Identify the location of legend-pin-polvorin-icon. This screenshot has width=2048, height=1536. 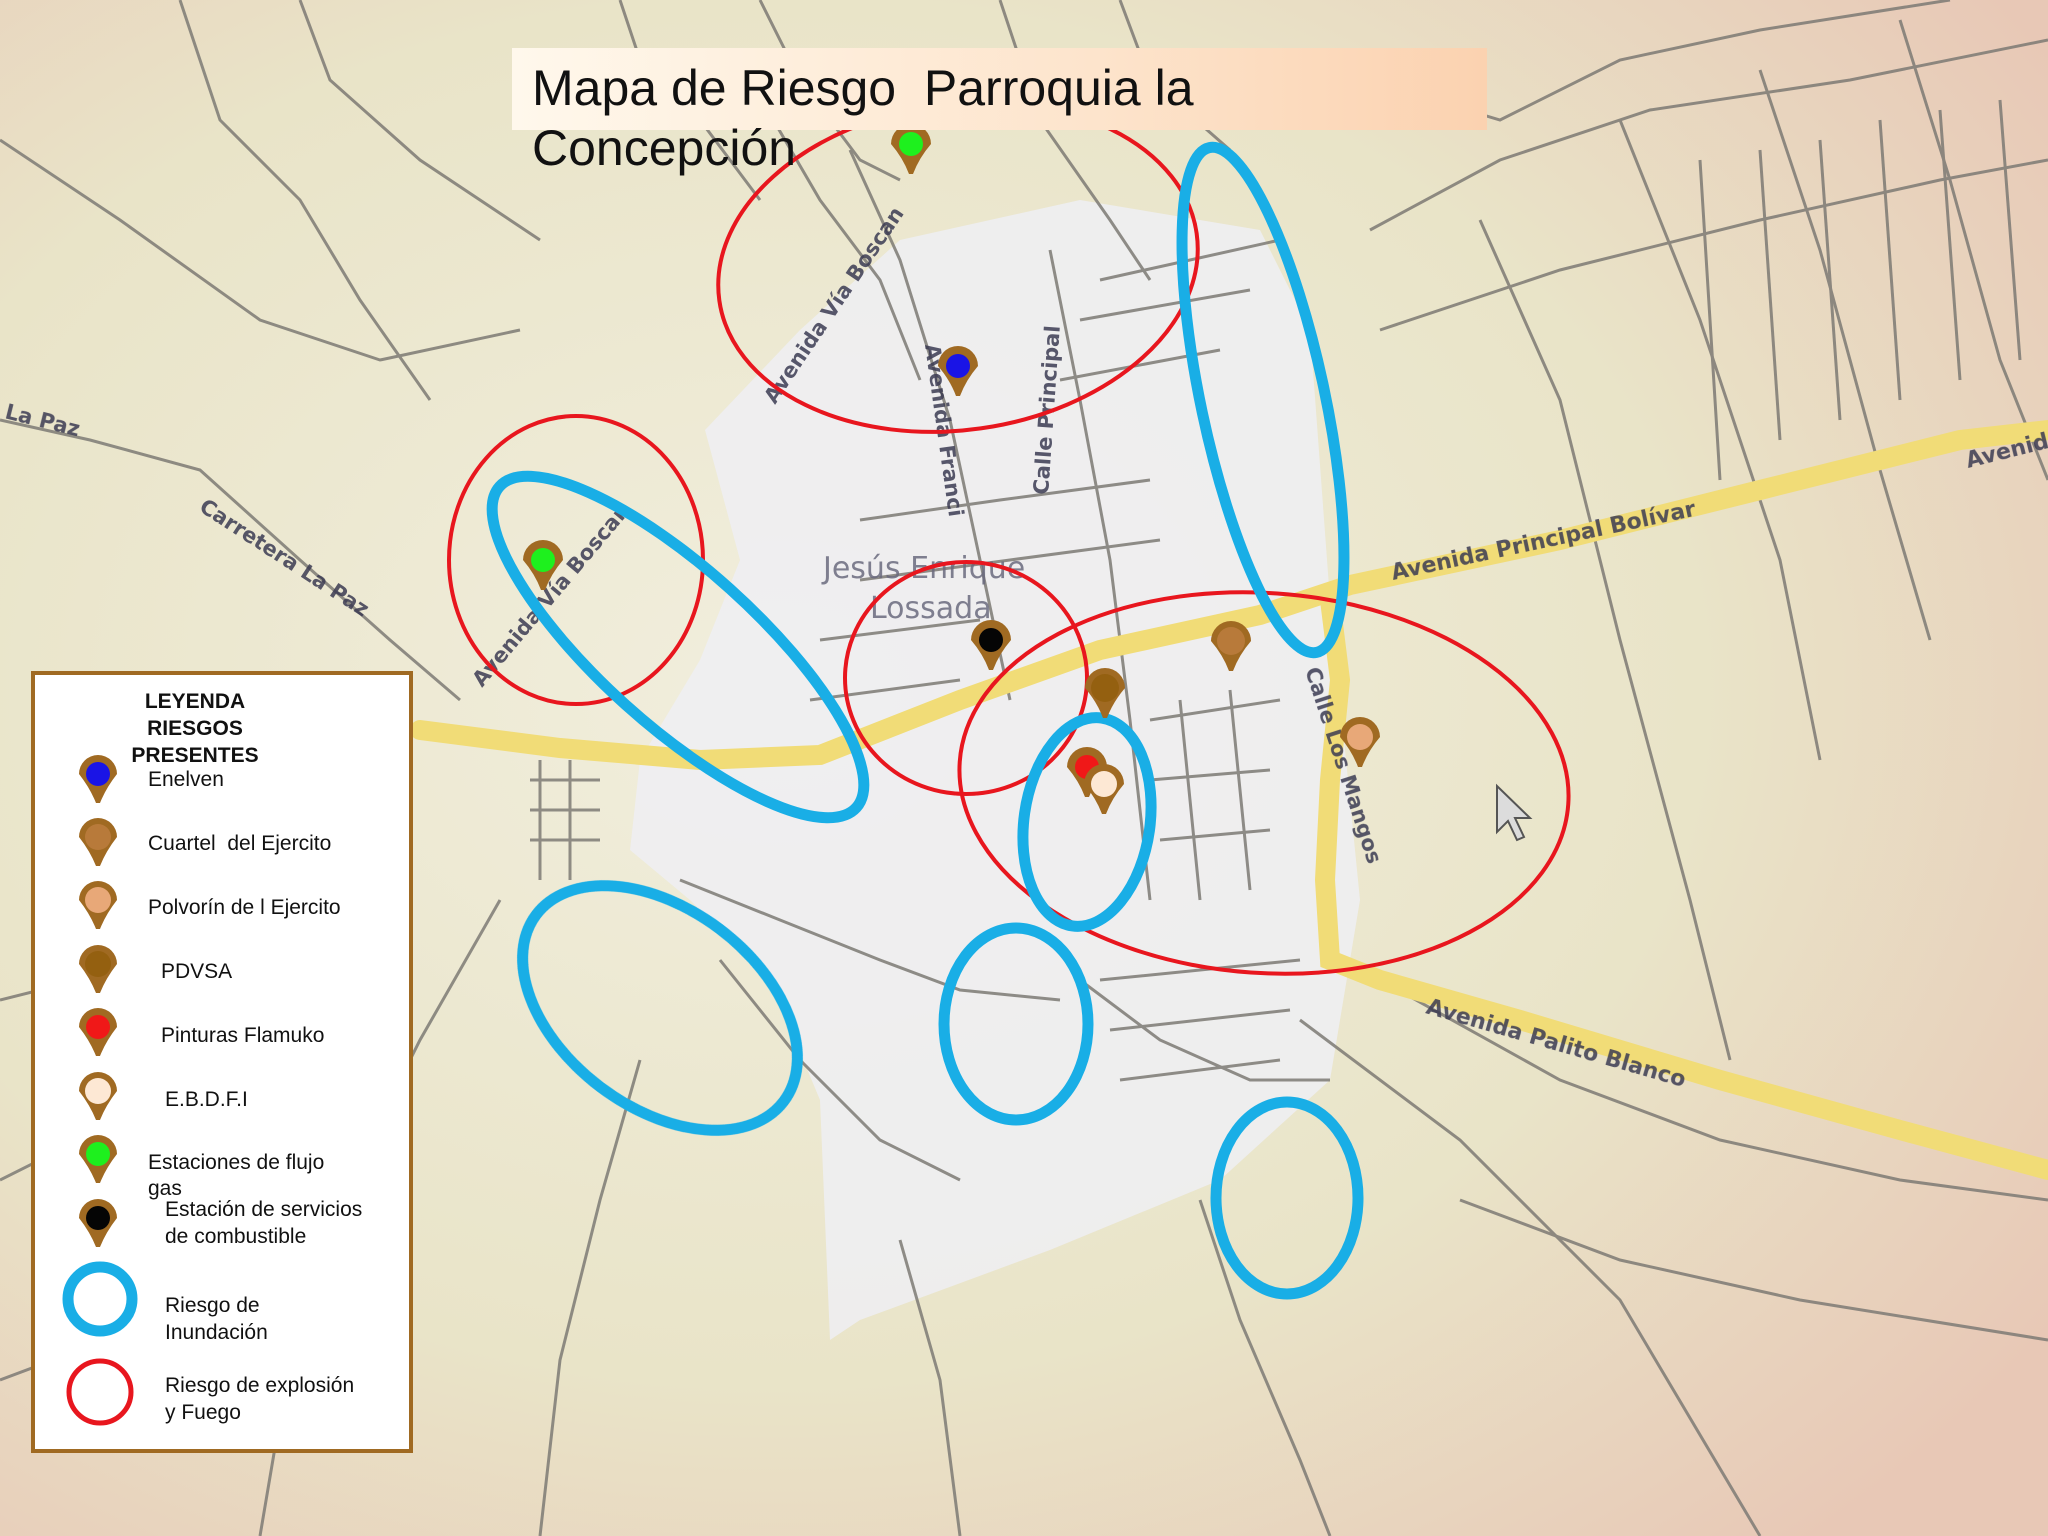
(98, 905).